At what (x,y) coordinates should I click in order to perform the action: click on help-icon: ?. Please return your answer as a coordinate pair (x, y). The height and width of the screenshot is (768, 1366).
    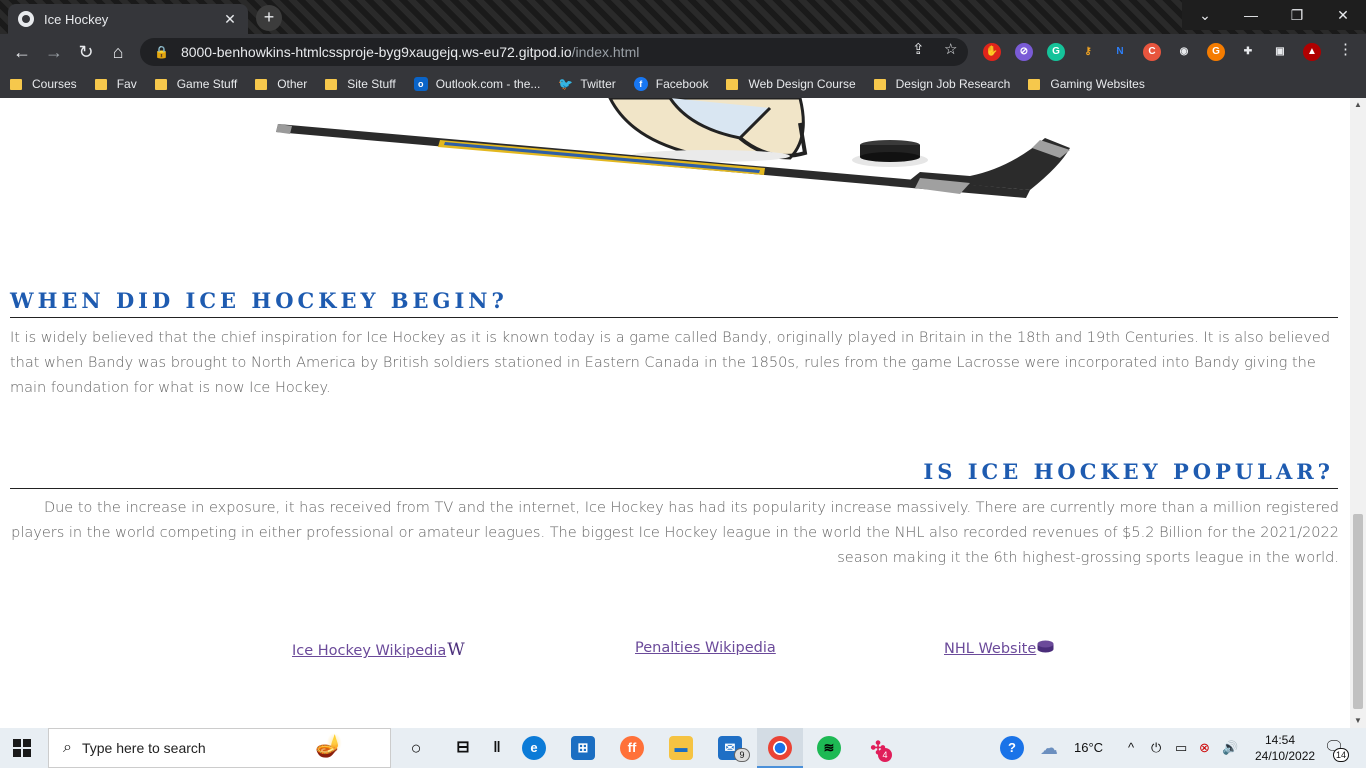
    Looking at the image, I should click on (1012, 748).